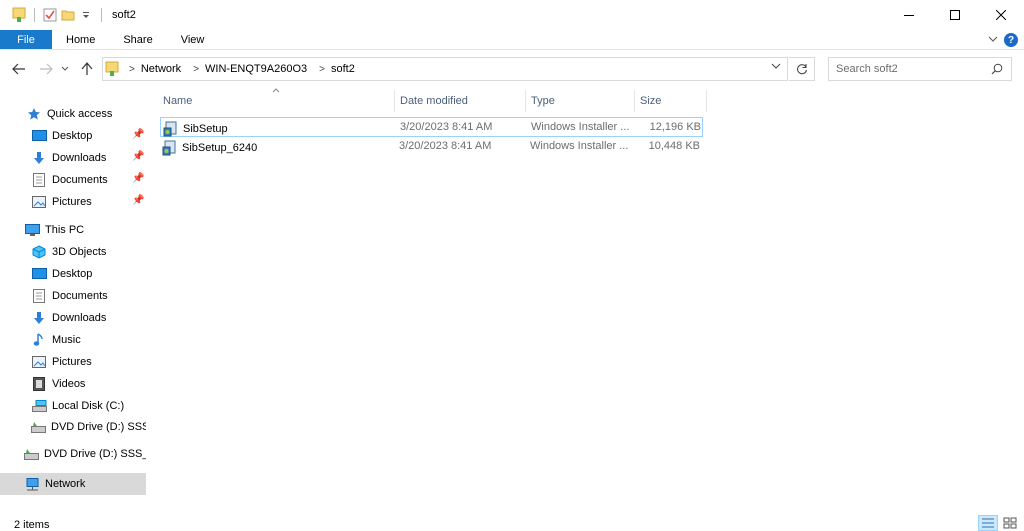 The width and height of the screenshot is (1024, 531). What do you see at coordinates (38, 427) in the screenshot?
I see `dvd-icon` at bounding box center [38, 427].